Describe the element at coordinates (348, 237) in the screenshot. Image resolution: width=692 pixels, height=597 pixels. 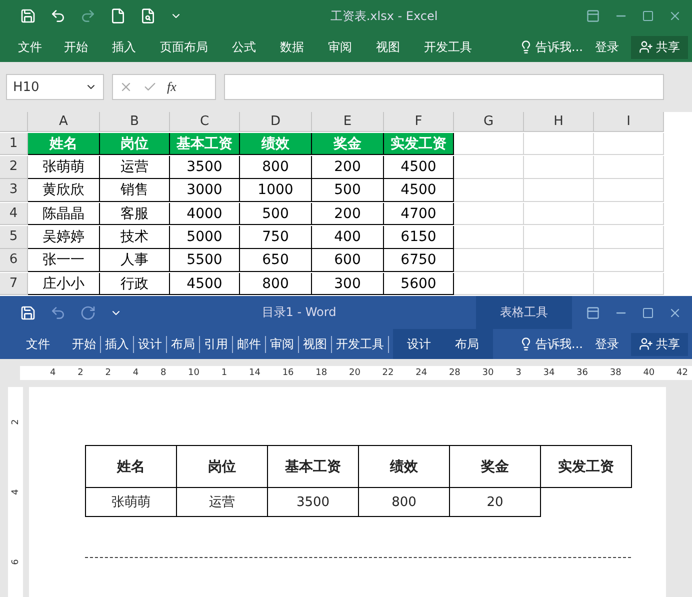
I see `table-cell: 400` at that location.